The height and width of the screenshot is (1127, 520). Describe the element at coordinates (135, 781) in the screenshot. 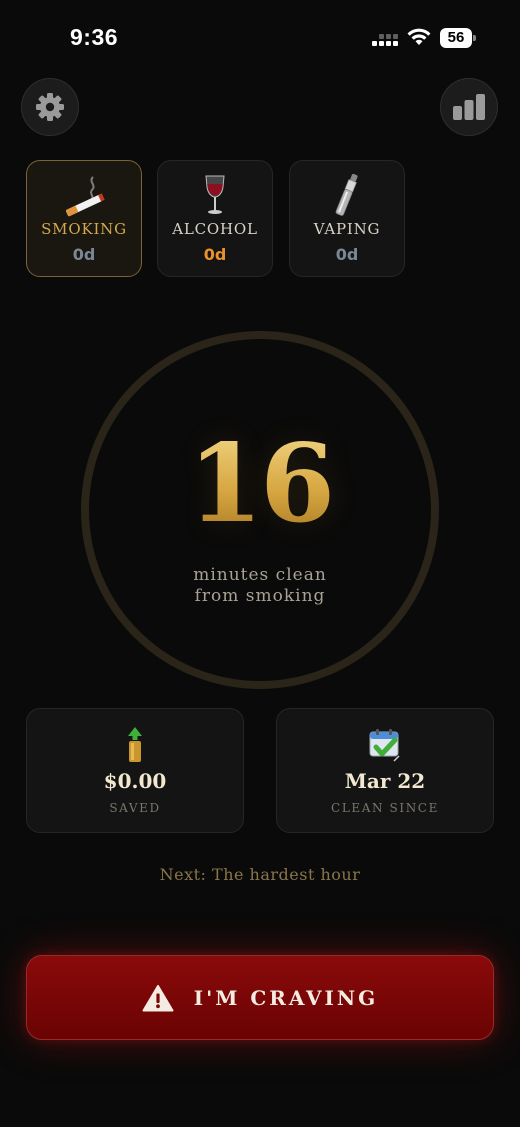

I see `money-saved-value: $0.00` at that location.